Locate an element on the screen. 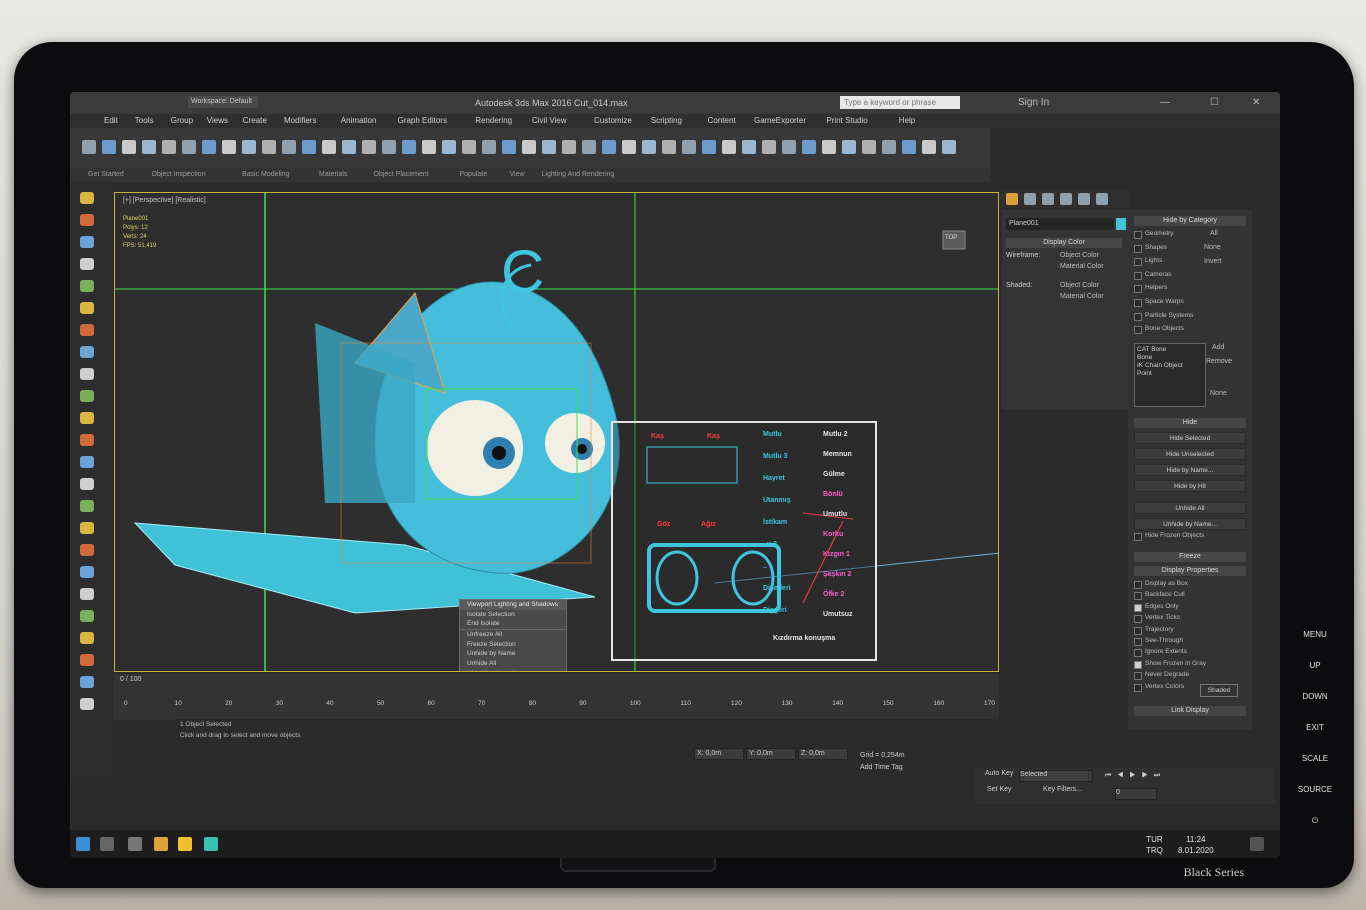 Image resolution: width=1366 pixels, height=910 pixels. monitor-power-button: ⏻ is located at coordinates (1315, 831).